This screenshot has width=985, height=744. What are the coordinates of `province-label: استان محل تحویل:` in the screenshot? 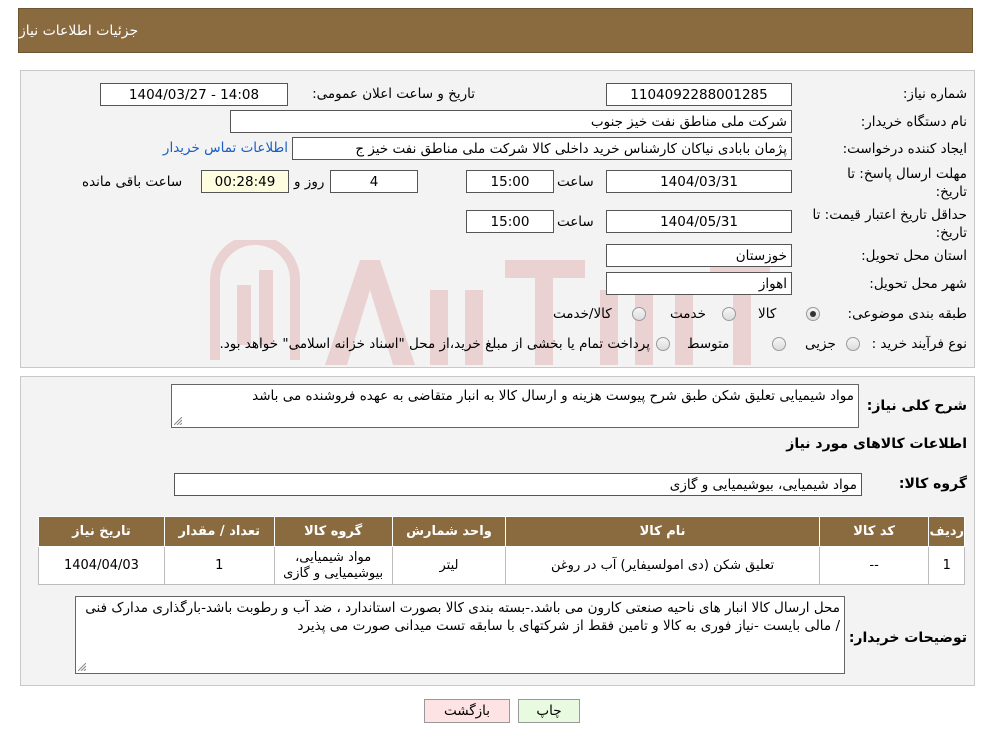 It's located at (914, 256).